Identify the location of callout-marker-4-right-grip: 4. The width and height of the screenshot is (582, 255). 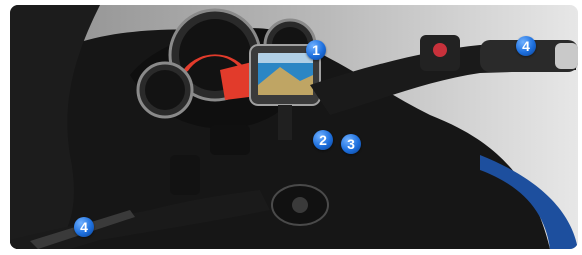
(526, 46).